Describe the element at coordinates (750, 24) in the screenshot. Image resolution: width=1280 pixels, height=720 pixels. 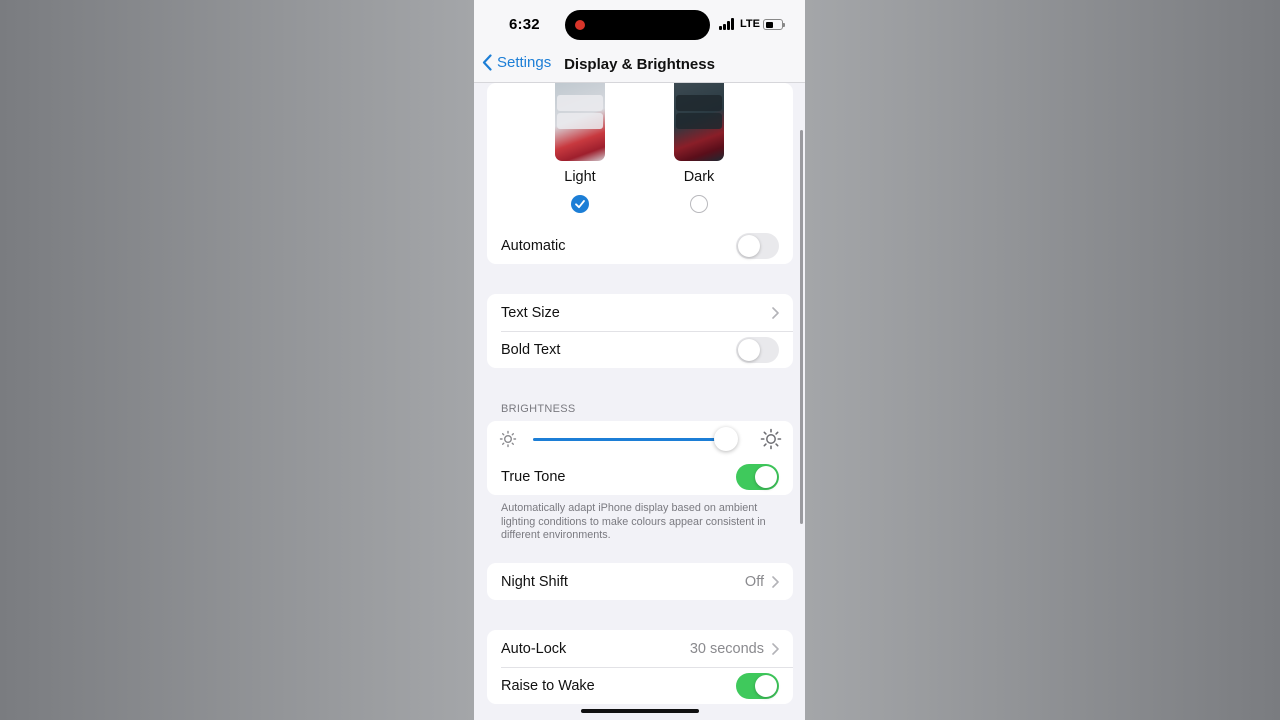
I see `network-type: LTE` at that location.